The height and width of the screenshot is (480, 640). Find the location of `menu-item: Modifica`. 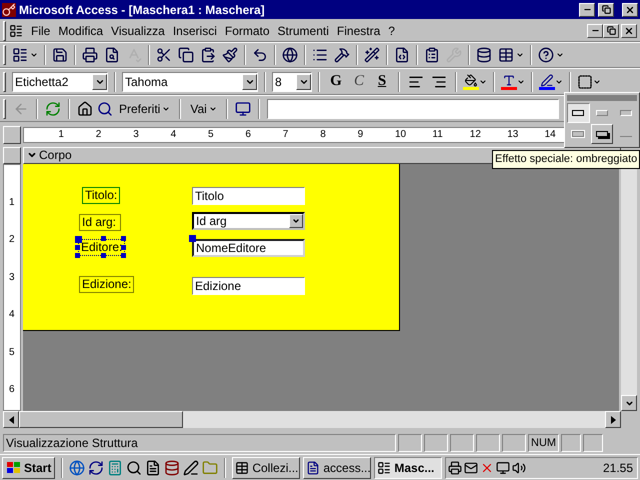

menu-item: Modifica is located at coordinates (81, 31).